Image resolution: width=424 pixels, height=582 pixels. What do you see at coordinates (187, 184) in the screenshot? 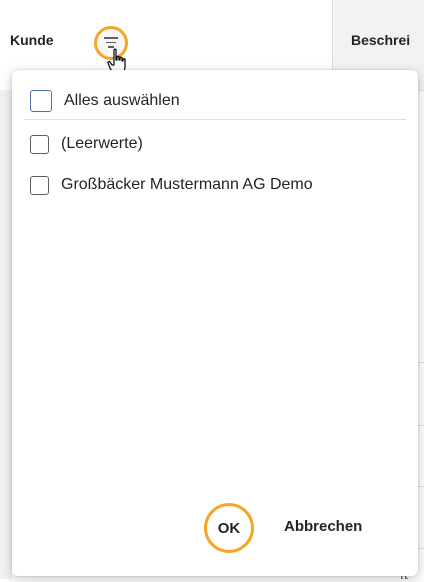
I see `filter-option-label: Großbäcker Mustermann AG Demo` at bounding box center [187, 184].